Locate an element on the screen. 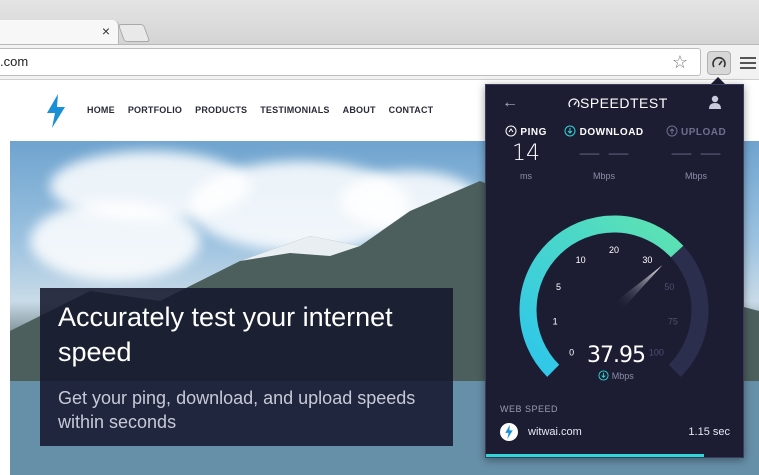 The width and height of the screenshot is (759, 475). current-speed: 37.95 is located at coordinates (616, 355).